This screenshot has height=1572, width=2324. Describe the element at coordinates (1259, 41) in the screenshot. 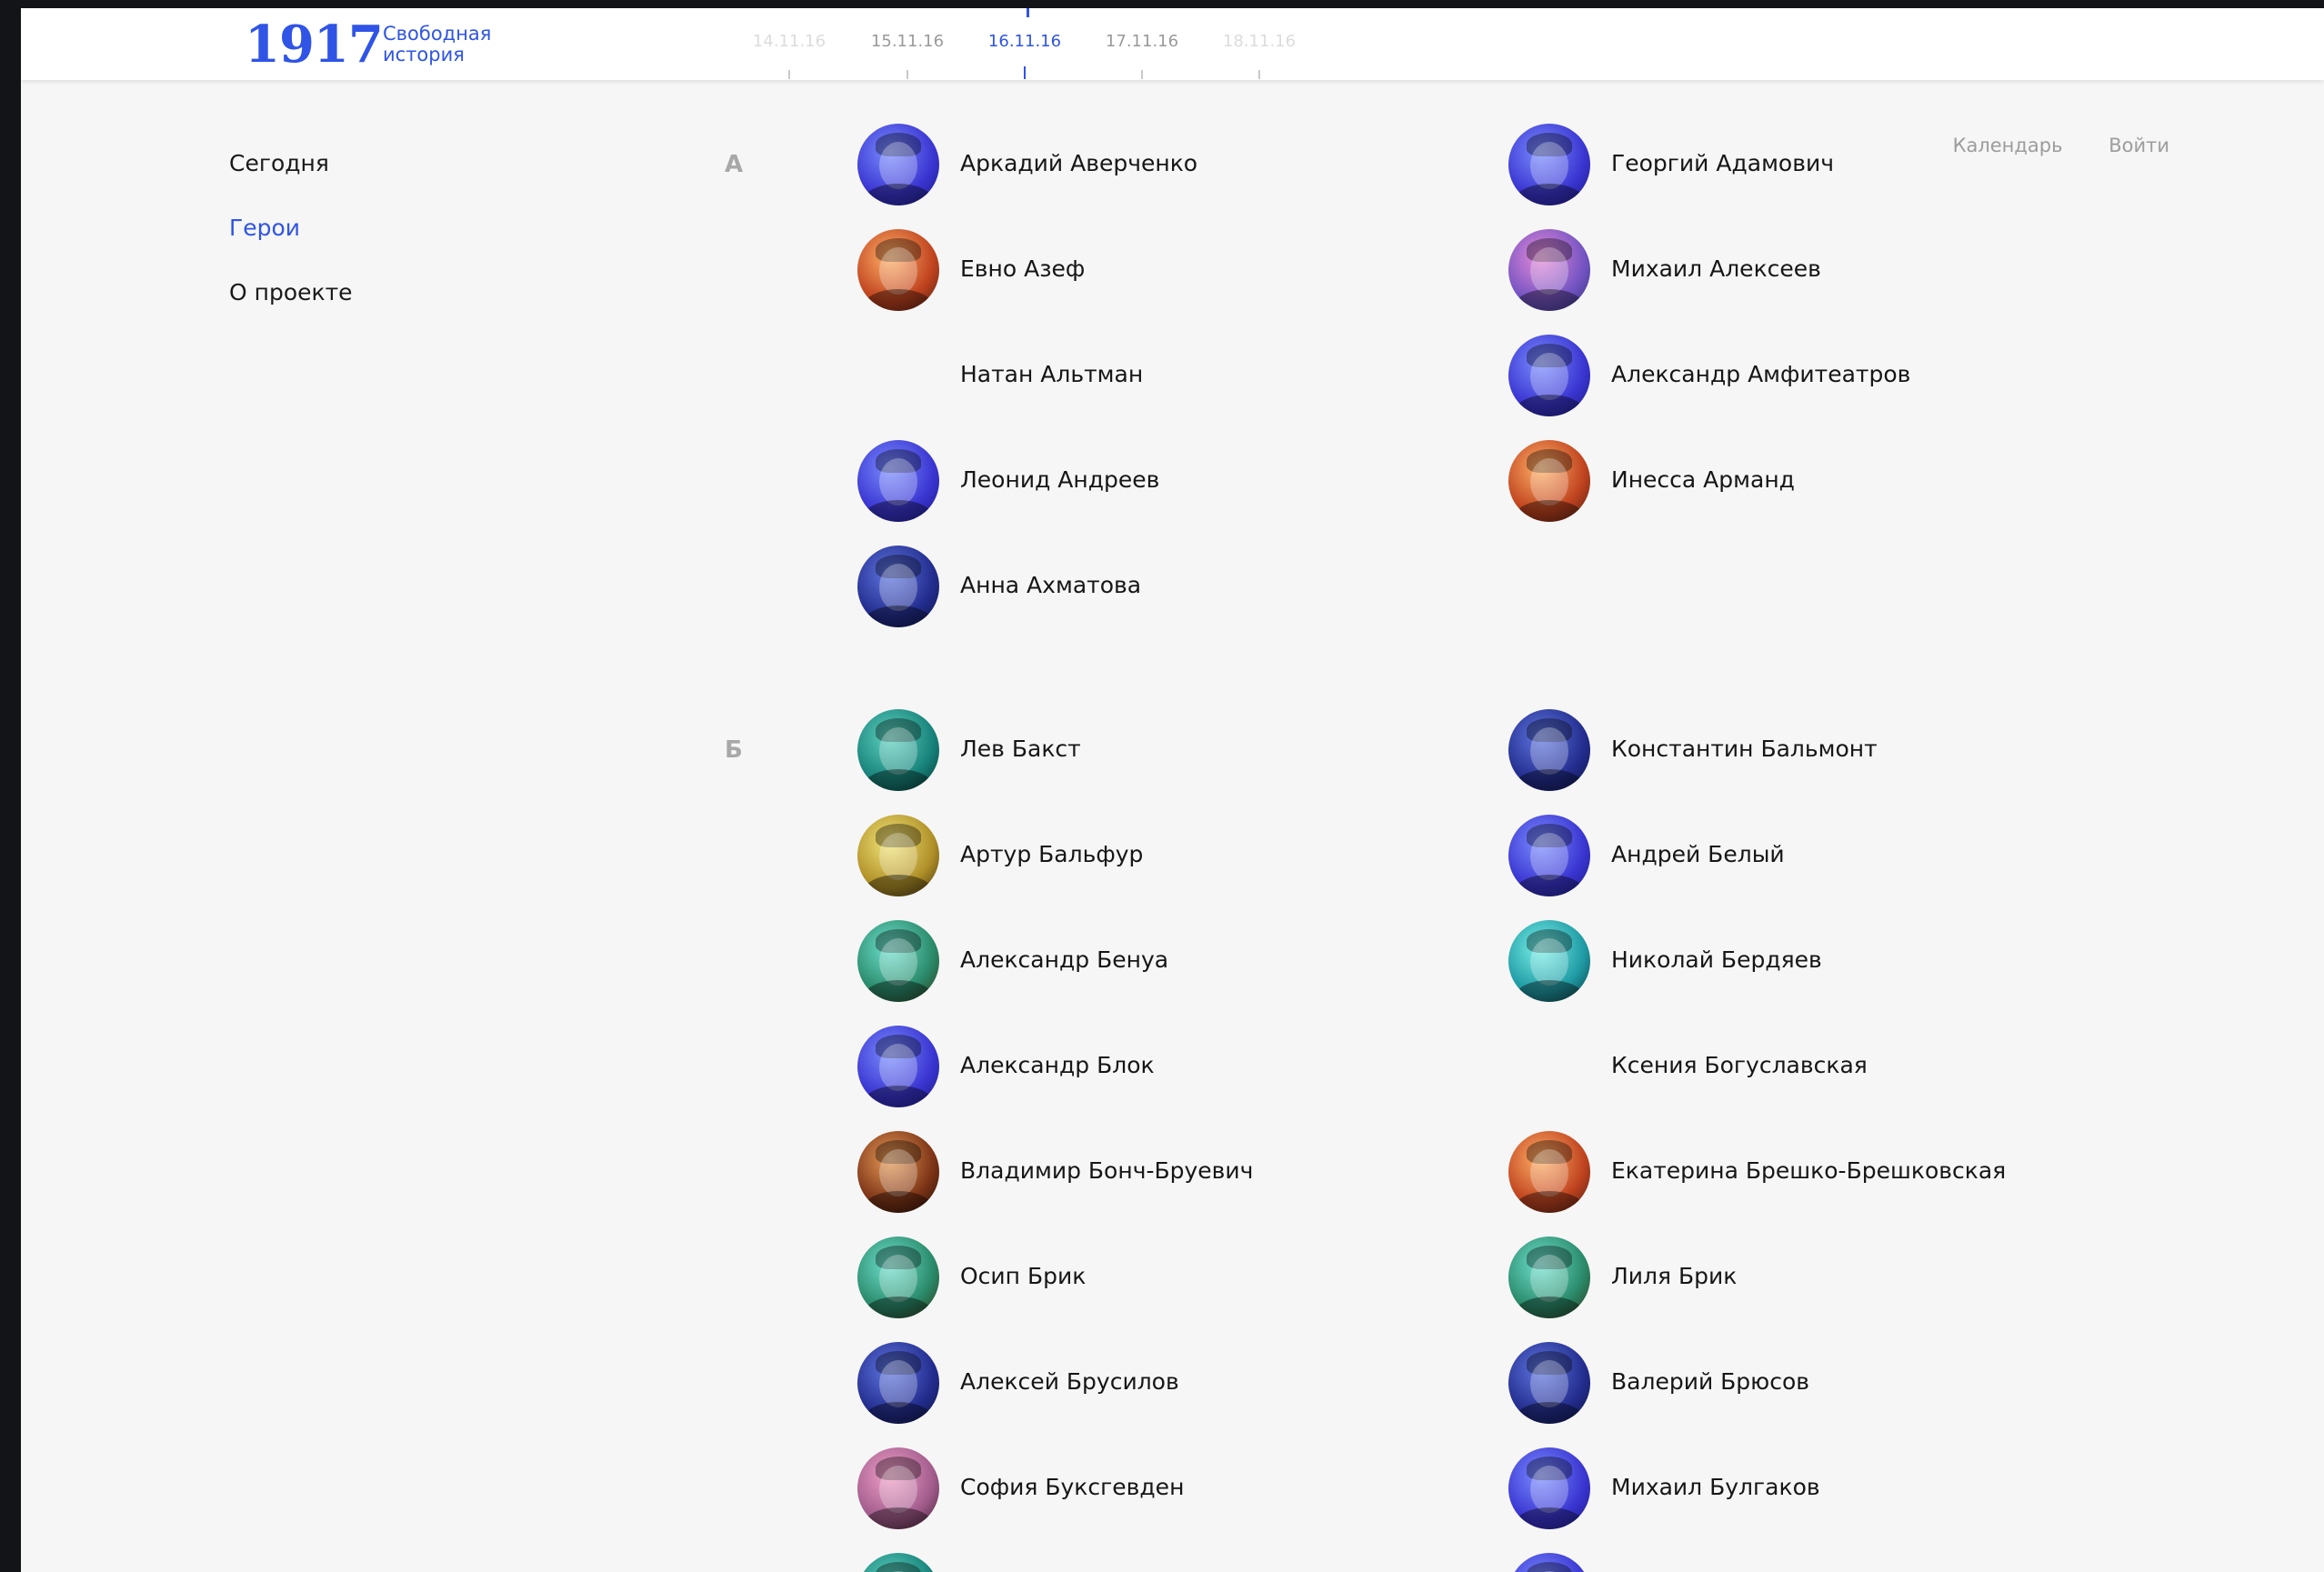

I see `date-item: 18.11.16` at that location.